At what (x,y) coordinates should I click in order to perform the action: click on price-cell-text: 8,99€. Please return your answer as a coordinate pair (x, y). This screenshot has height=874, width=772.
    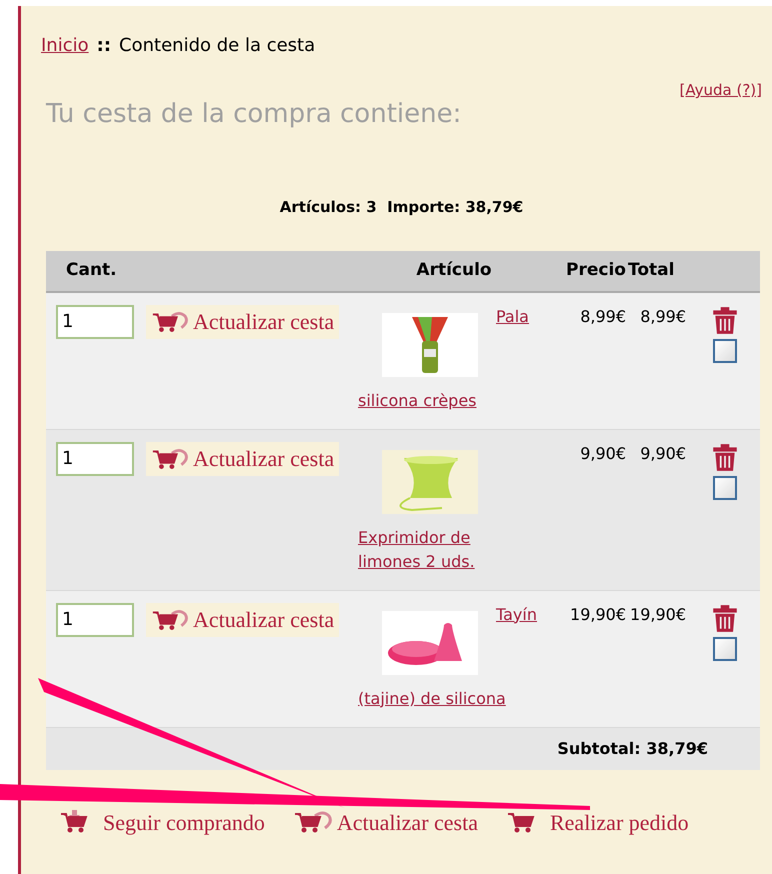
    Looking at the image, I should click on (602, 317).